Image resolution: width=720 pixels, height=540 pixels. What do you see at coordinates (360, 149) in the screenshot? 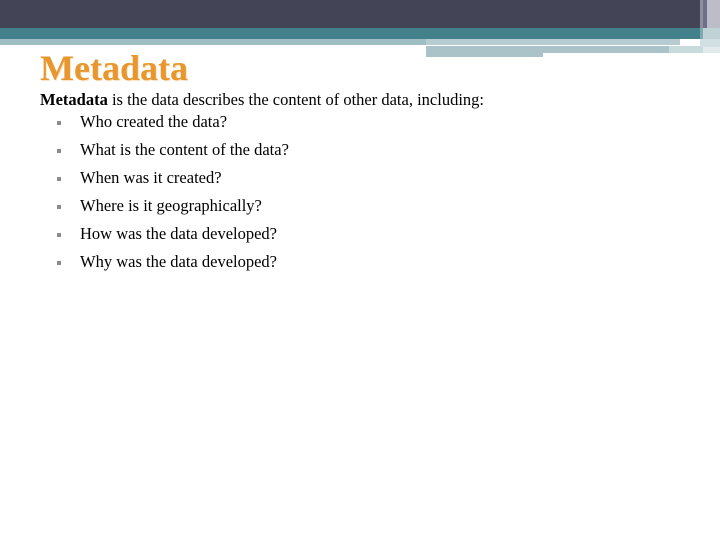
I see `list-item: What is the content of the data?` at bounding box center [360, 149].